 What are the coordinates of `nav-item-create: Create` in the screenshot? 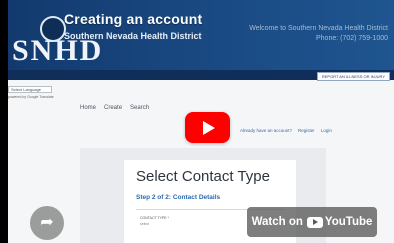 It's located at (113, 108).